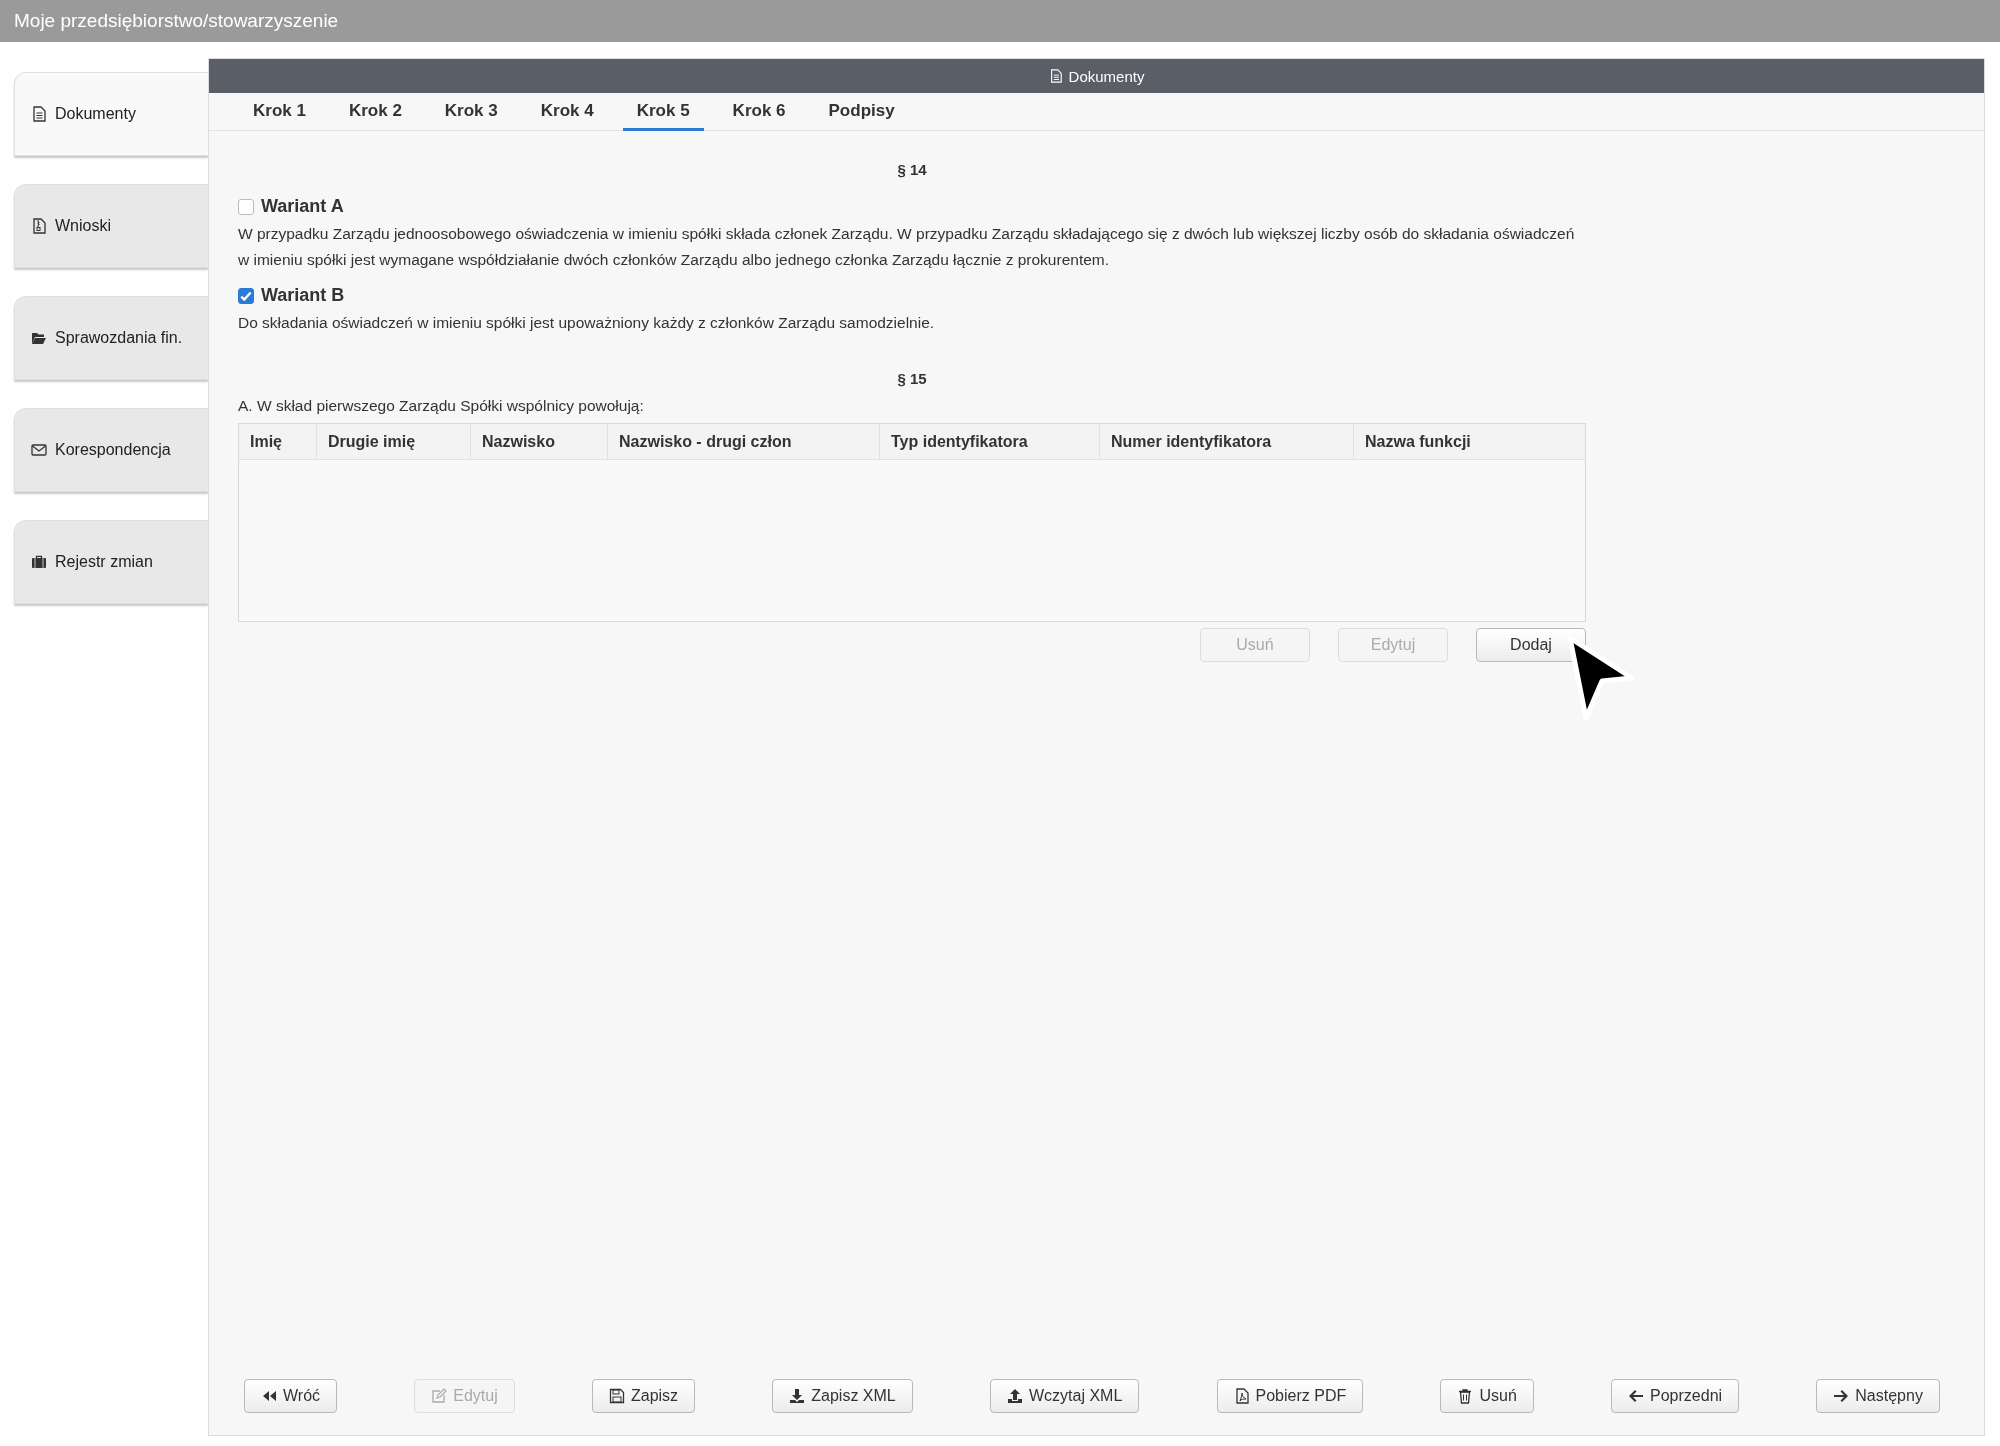  What do you see at coordinates (269, 1396) in the screenshot?
I see `double-left-arrow-icon` at bounding box center [269, 1396].